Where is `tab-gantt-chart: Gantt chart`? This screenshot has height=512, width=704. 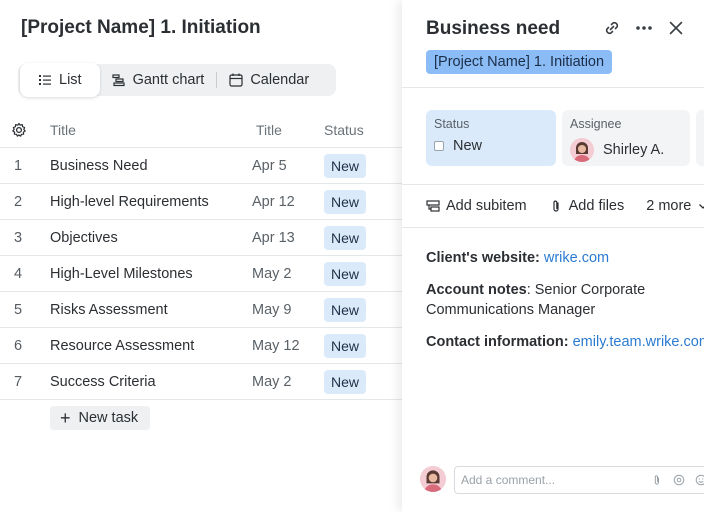 tab-gantt-chart: Gantt chart is located at coordinates (158, 80).